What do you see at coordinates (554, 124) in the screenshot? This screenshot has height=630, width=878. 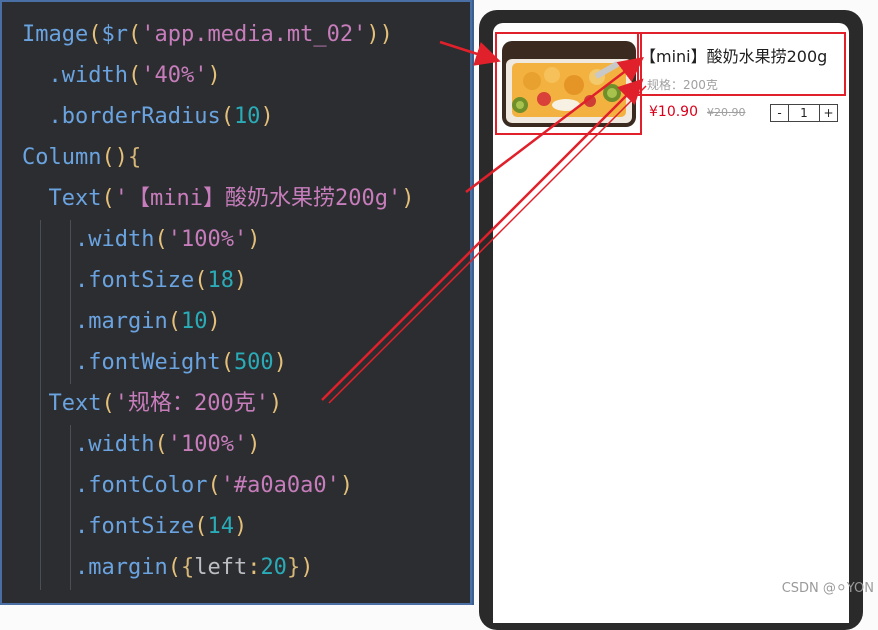 I see `arrow-title` at bounding box center [554, 124].